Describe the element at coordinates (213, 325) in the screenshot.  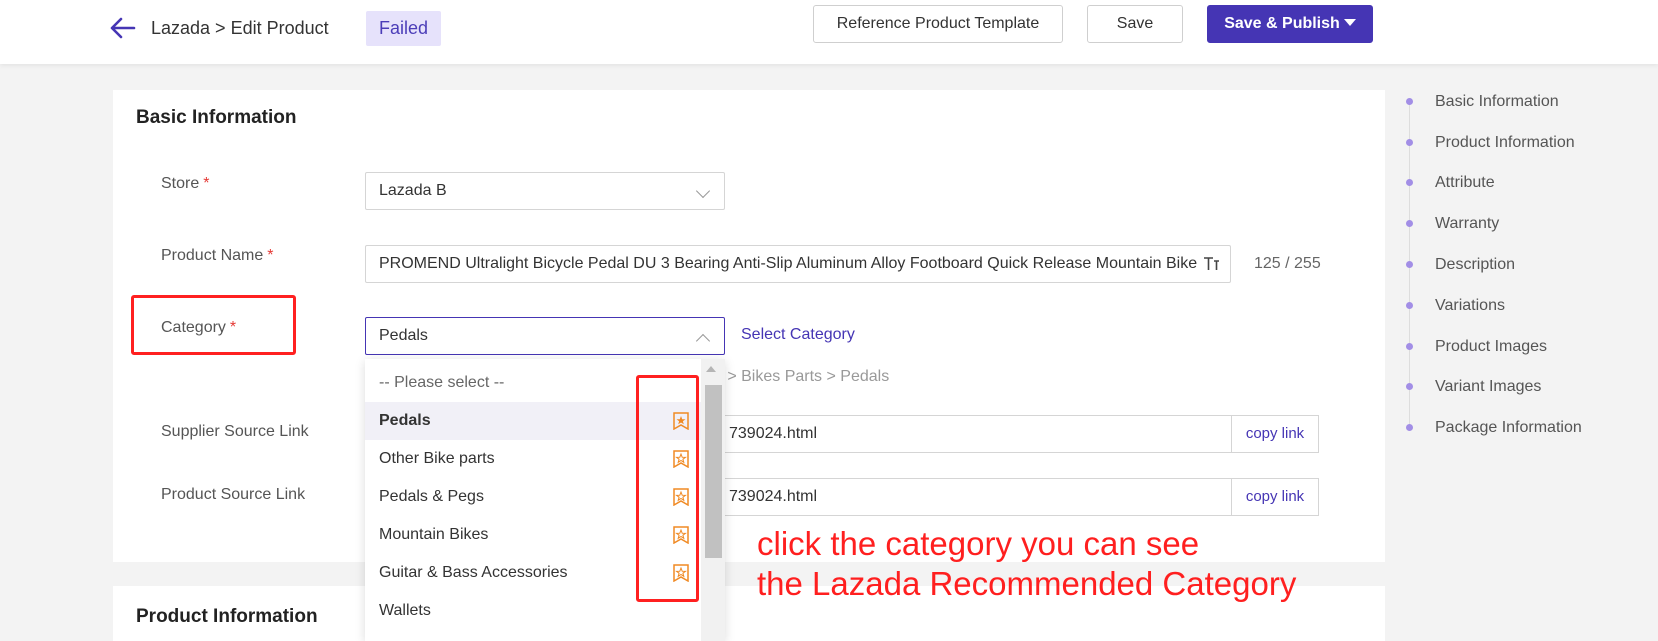
I see `category-label-highlight` at that location.